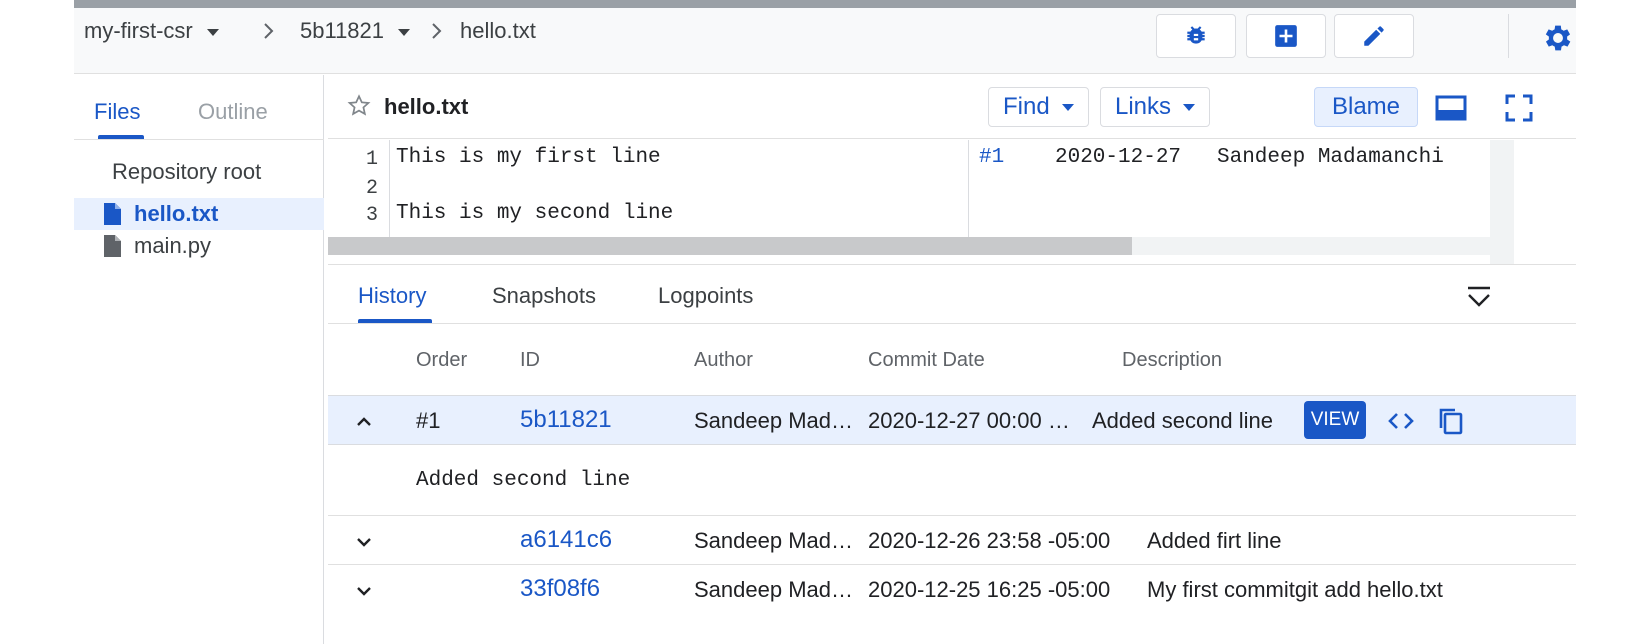 This screenshot has height=644, width=1650. What do you see at coordinates (1451, 108) in the screenshot?
I see `bottom-panel-icon` at bounding box center [1451, 108].